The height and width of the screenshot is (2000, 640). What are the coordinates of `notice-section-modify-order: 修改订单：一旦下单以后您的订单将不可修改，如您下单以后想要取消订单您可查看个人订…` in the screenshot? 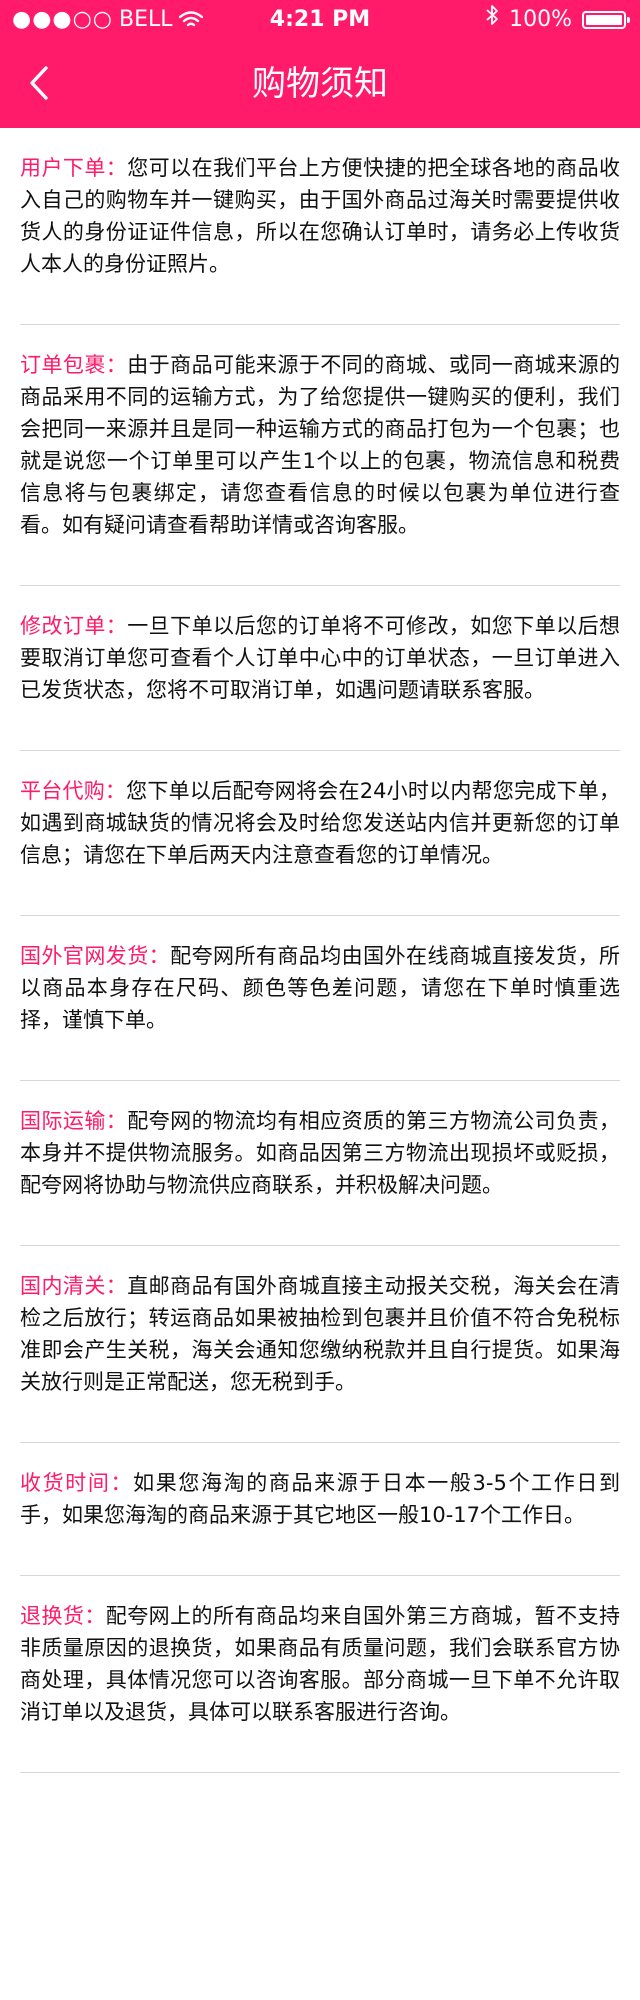 It's located at (320, 668).